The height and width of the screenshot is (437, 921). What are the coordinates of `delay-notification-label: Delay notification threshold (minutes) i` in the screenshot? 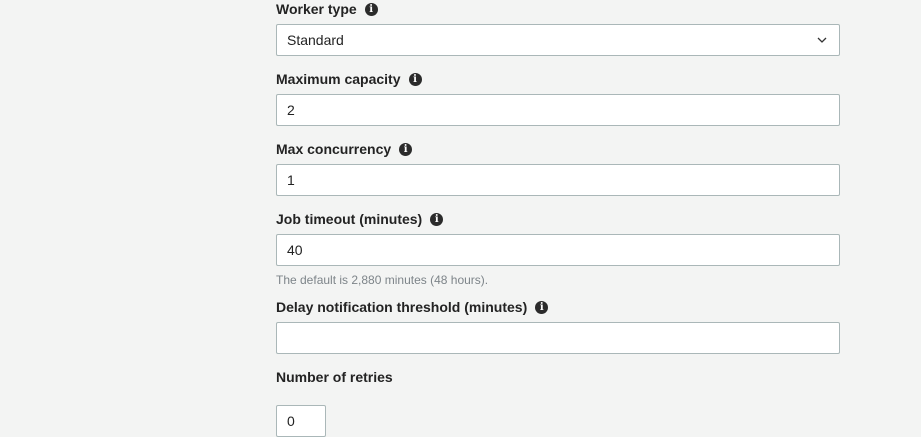 It's located at (412, 307).